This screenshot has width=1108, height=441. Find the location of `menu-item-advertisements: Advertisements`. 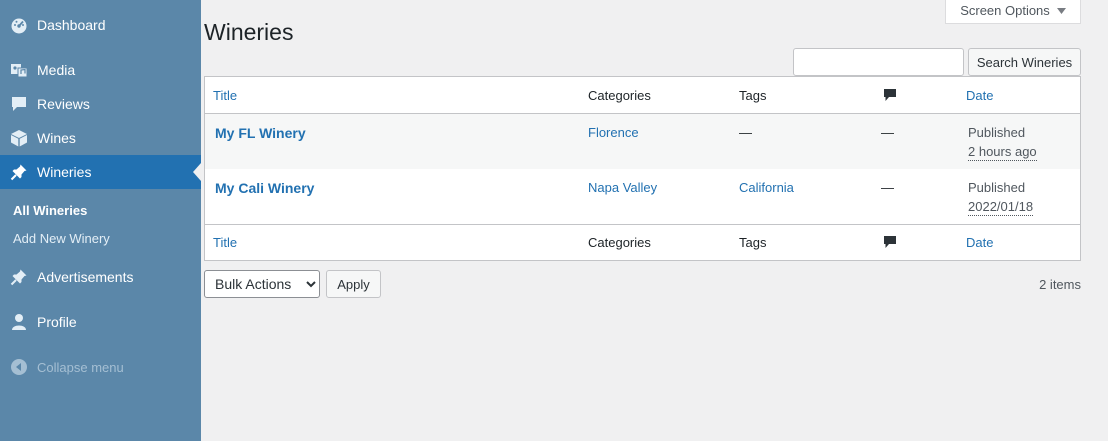

menu-item-advertisements: Advertisements is located at coordinates (100, 277).